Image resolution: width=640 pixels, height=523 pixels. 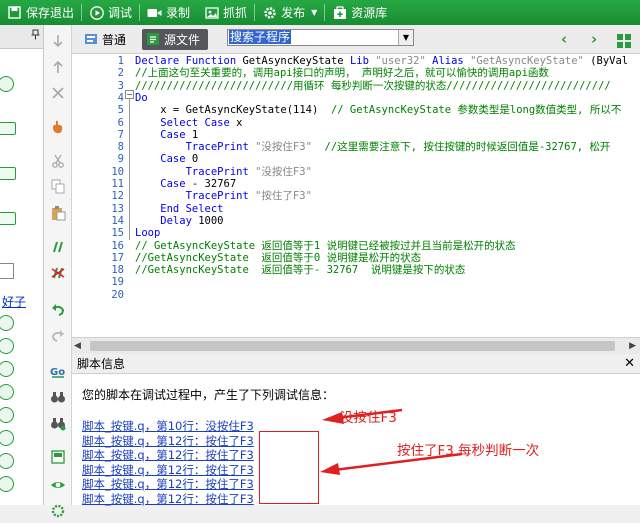 What do you see at coordinates (107, 39) in the screenshot?
I see `tab-normal: 普通` at bounding box center [107, 39].